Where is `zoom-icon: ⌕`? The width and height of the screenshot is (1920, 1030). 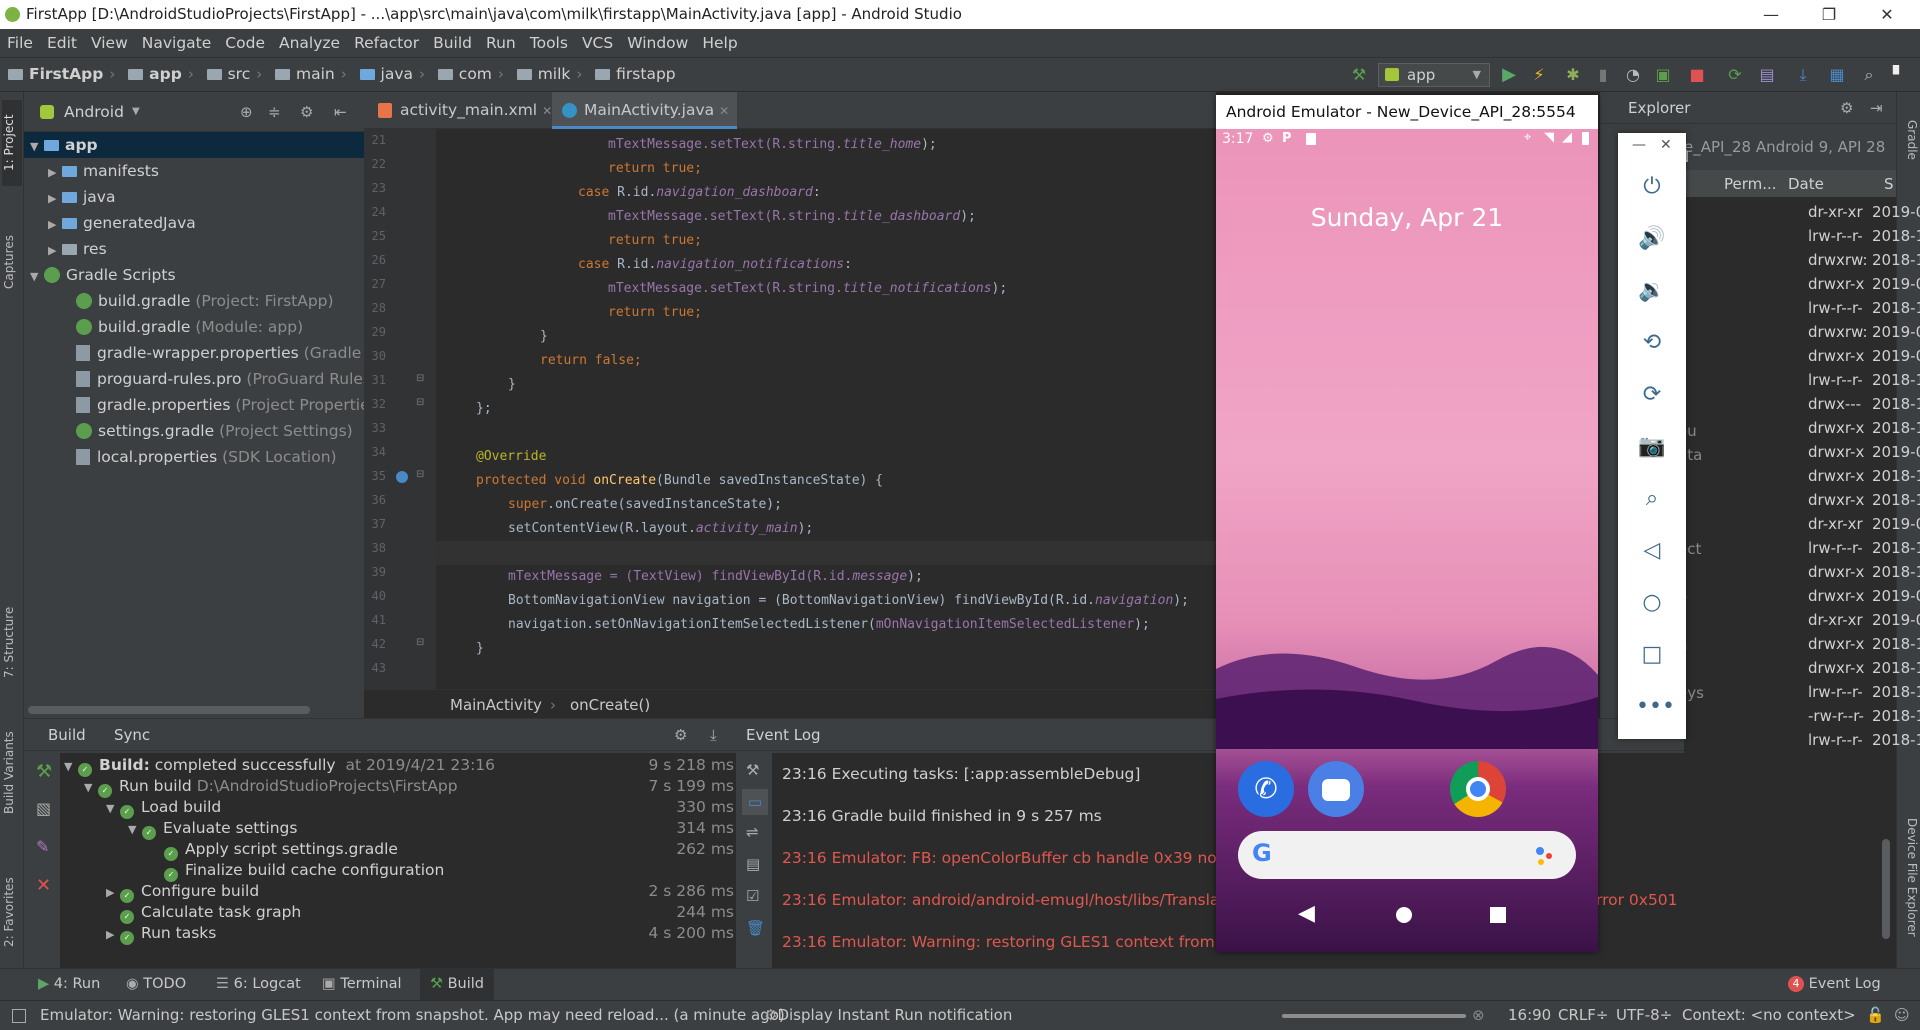 zoom-icon: ⌕ is located at coordinates (1652, 499).